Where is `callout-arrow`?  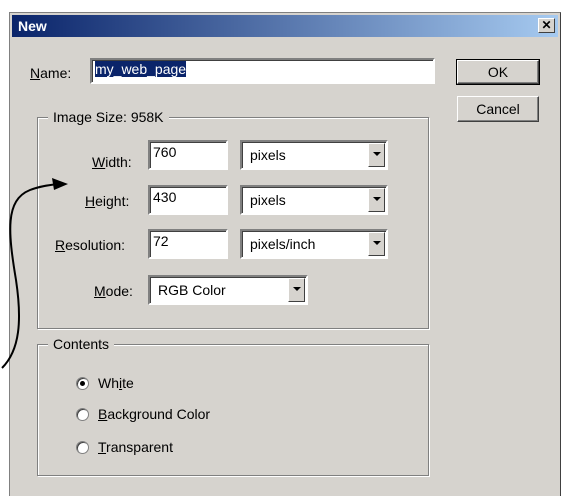
callout-arrow is located at coordinates (34, 273).